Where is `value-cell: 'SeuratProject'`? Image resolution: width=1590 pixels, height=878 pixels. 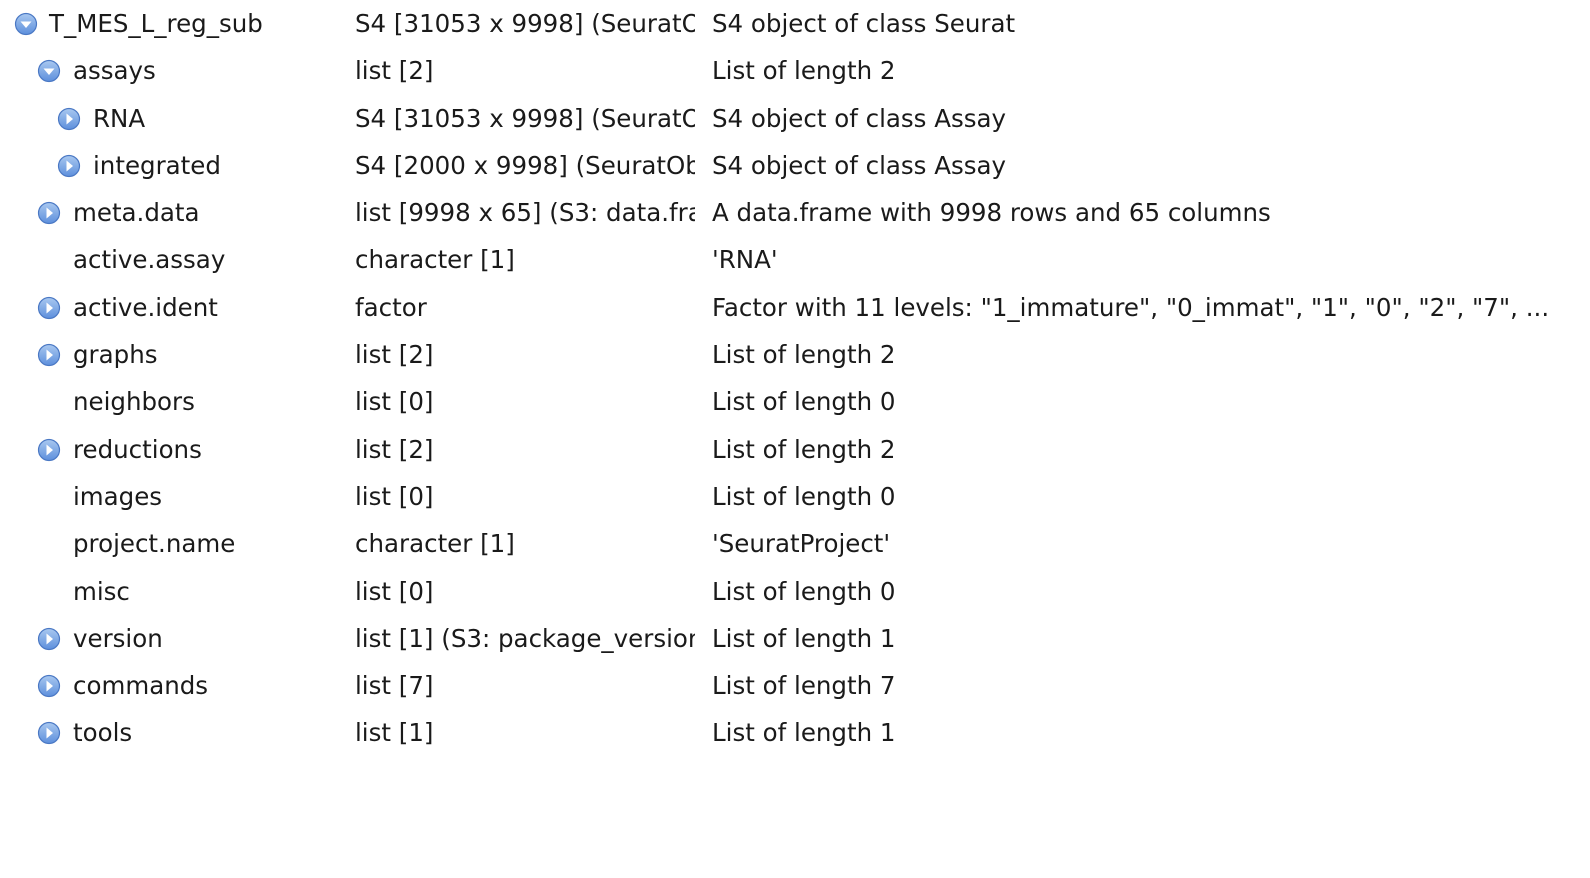
value-cell: 'SeuratProject' is located at coordinates (801, 544).